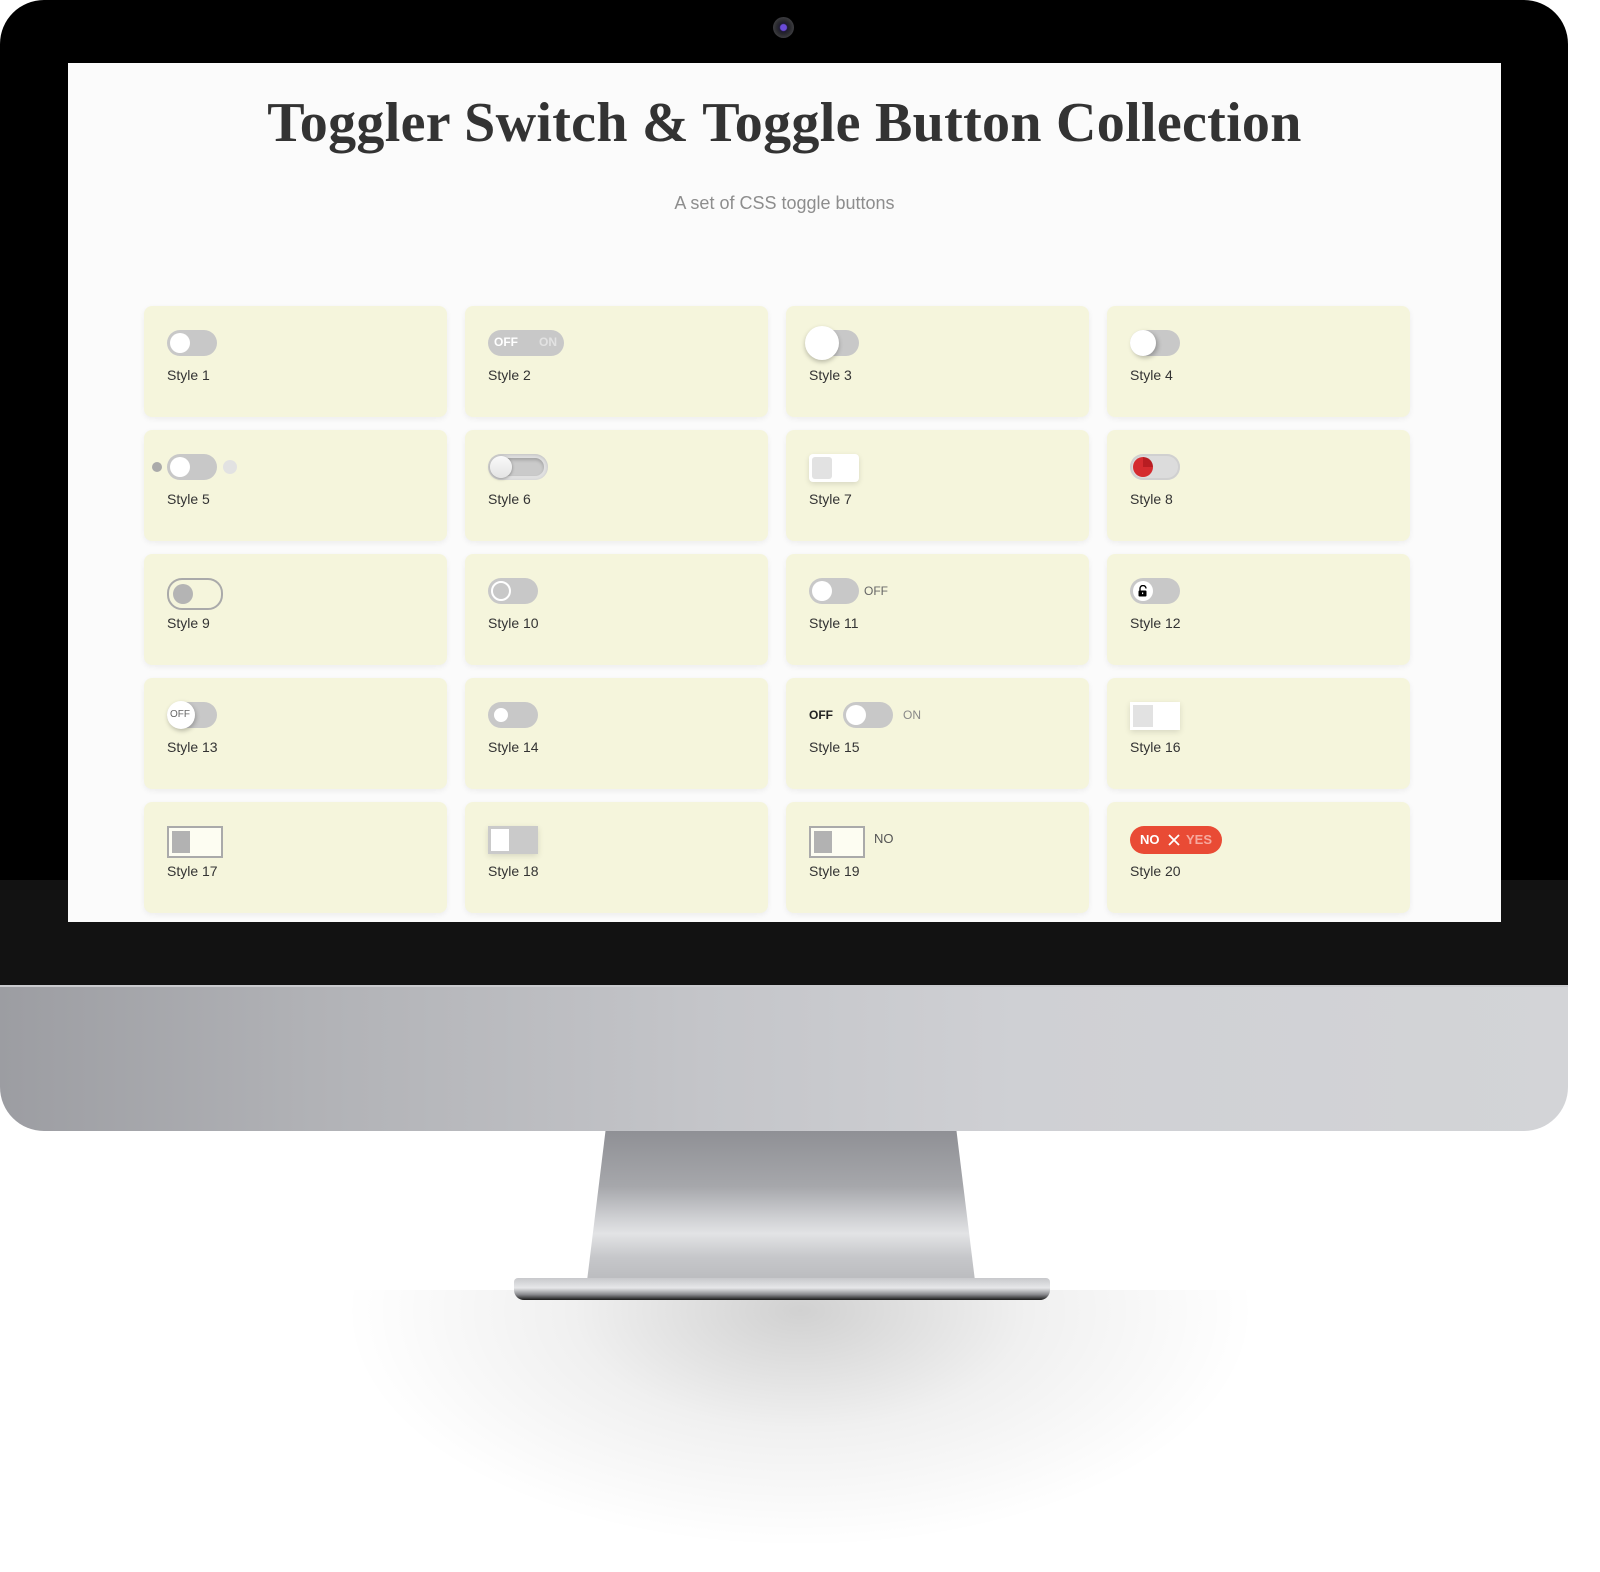 The width and height of the screenshot is (1600, 1572). Describe the element at coordinates (616, 609) in the screenshot. I see `toggle-card: Style 10` at that location.